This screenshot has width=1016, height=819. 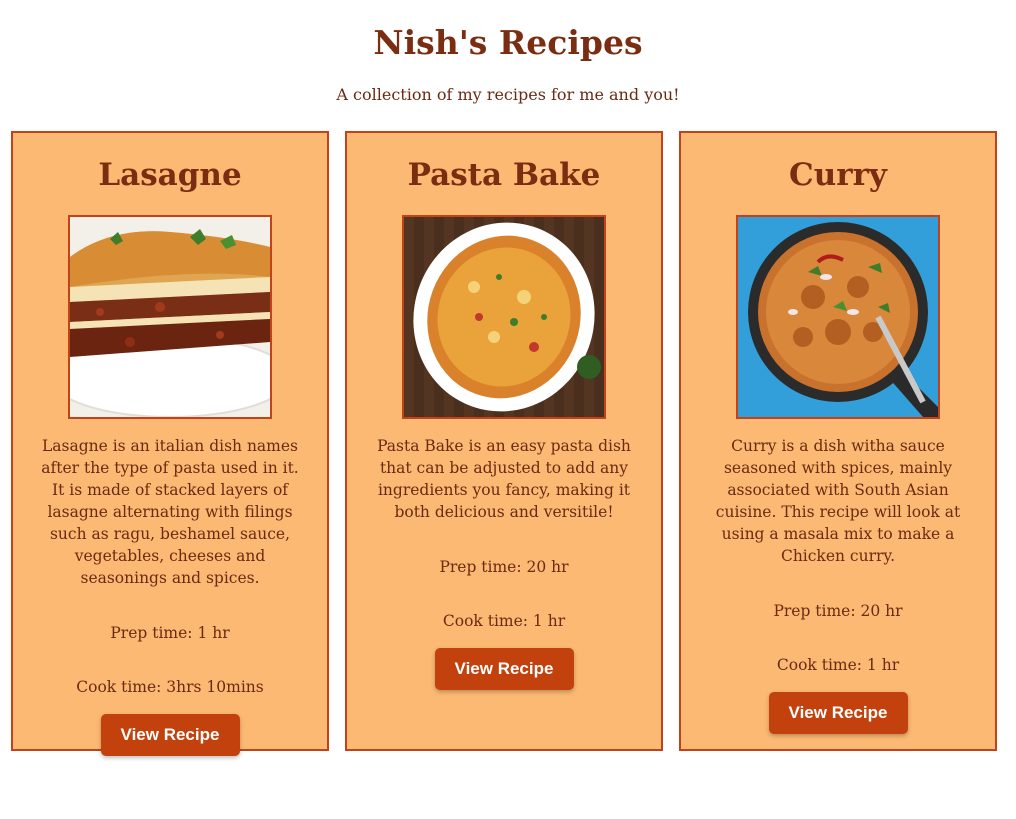 I want to click on lasagne-photo, so click(x=170, y=317).